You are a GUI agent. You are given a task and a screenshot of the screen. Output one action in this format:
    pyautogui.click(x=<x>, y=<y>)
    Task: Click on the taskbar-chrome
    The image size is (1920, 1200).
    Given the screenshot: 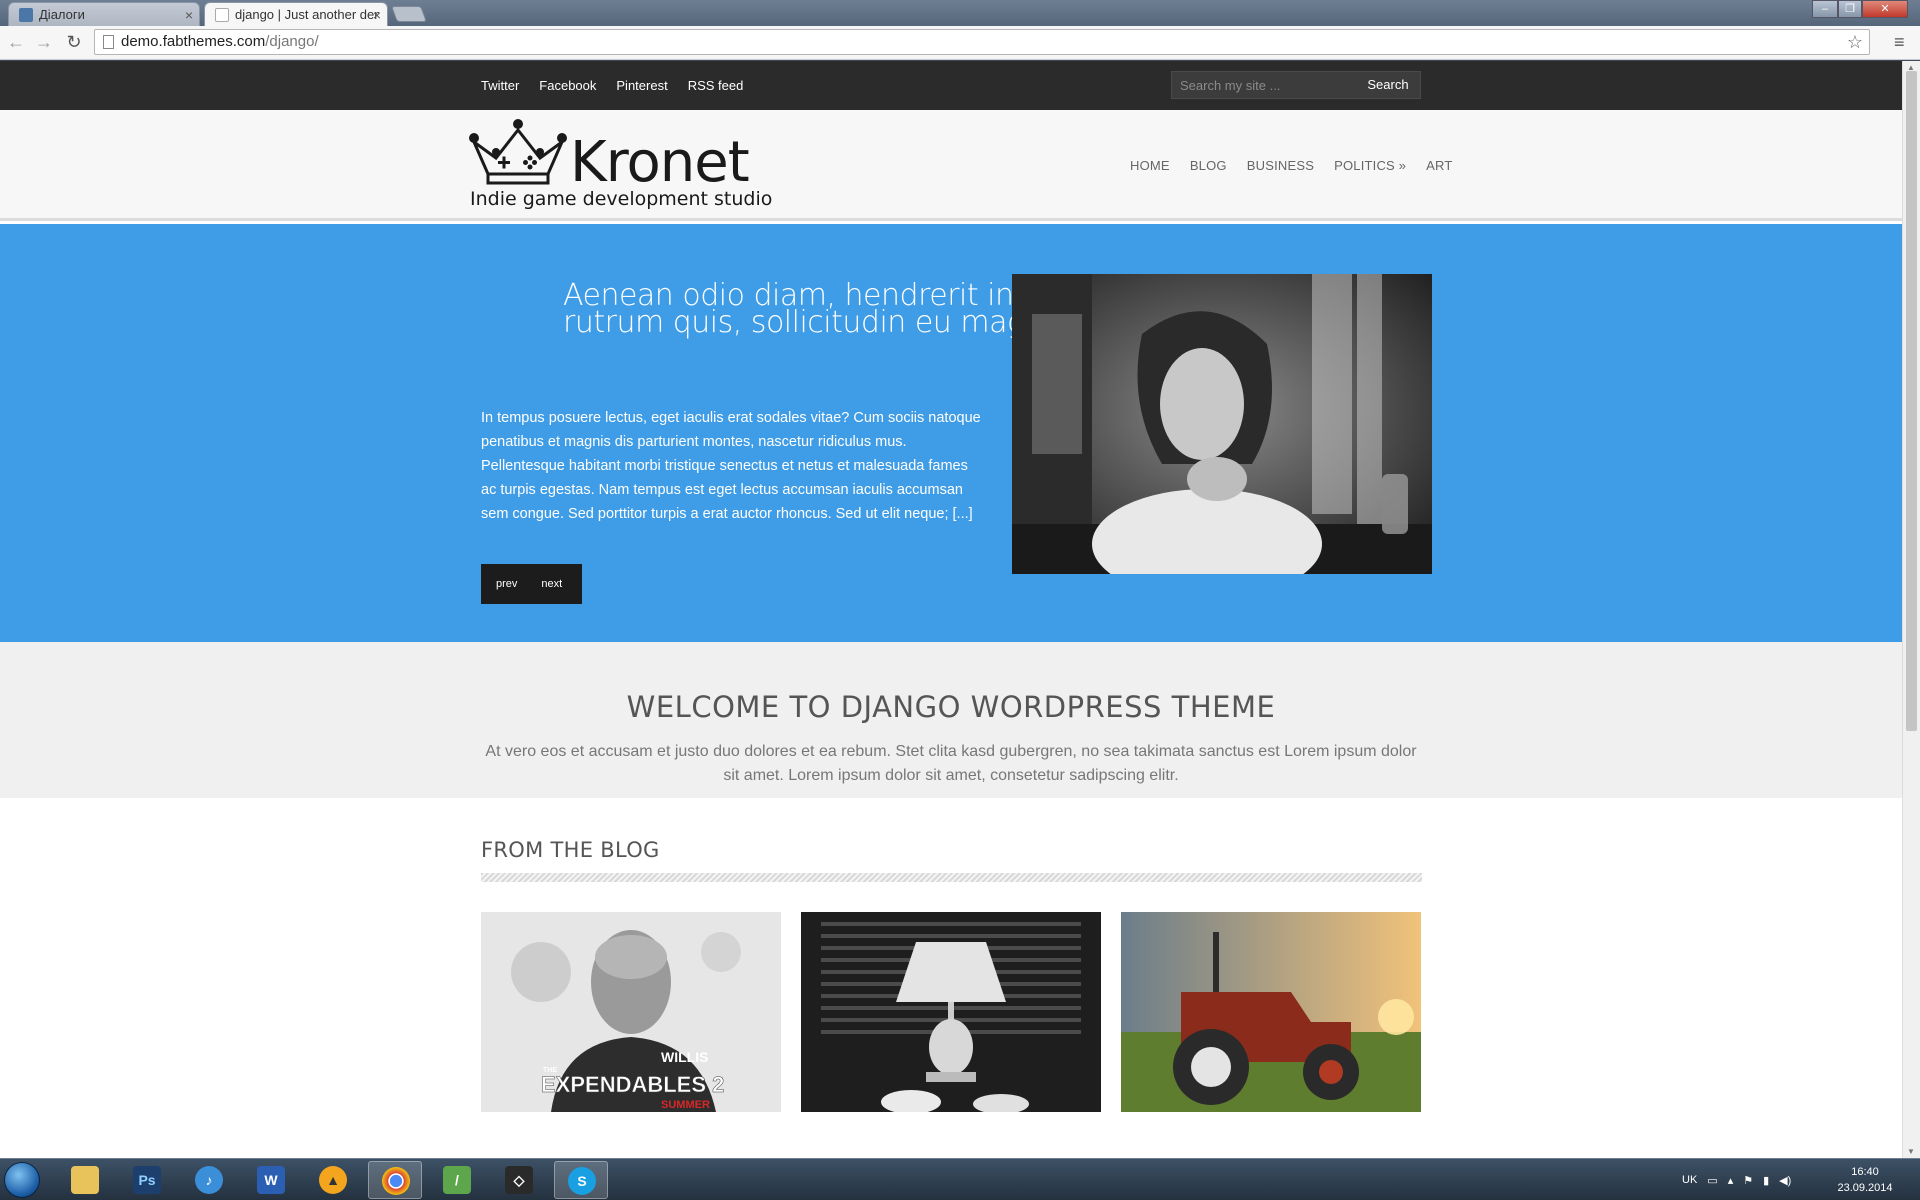 What is the action you would take?
    pyautogui.click(x=395, y=1180)
    